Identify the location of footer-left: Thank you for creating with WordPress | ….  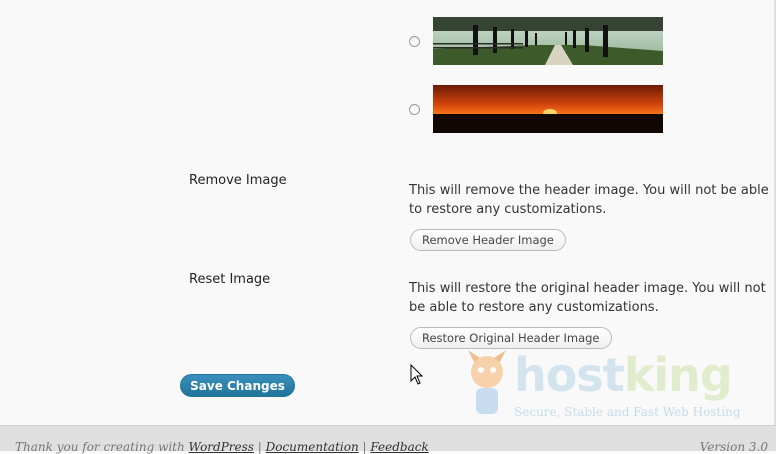
(222, 447).